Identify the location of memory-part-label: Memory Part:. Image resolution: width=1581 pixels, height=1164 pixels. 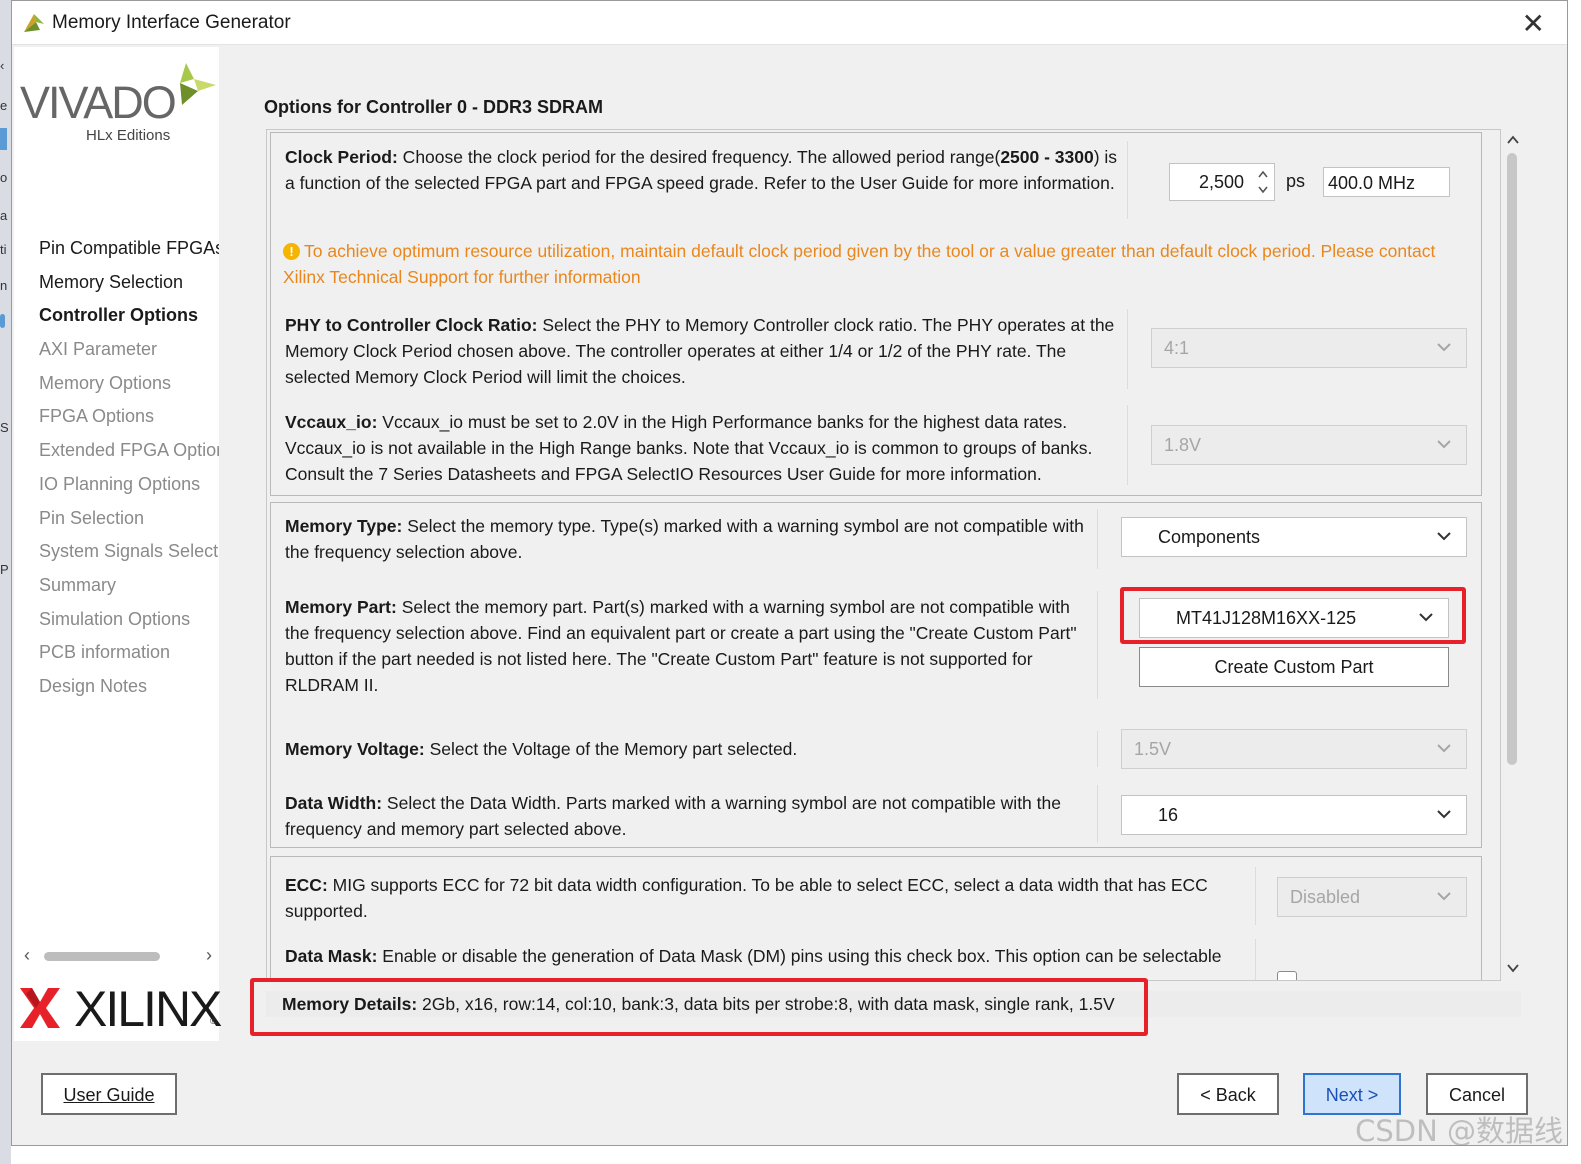
(341, 607).